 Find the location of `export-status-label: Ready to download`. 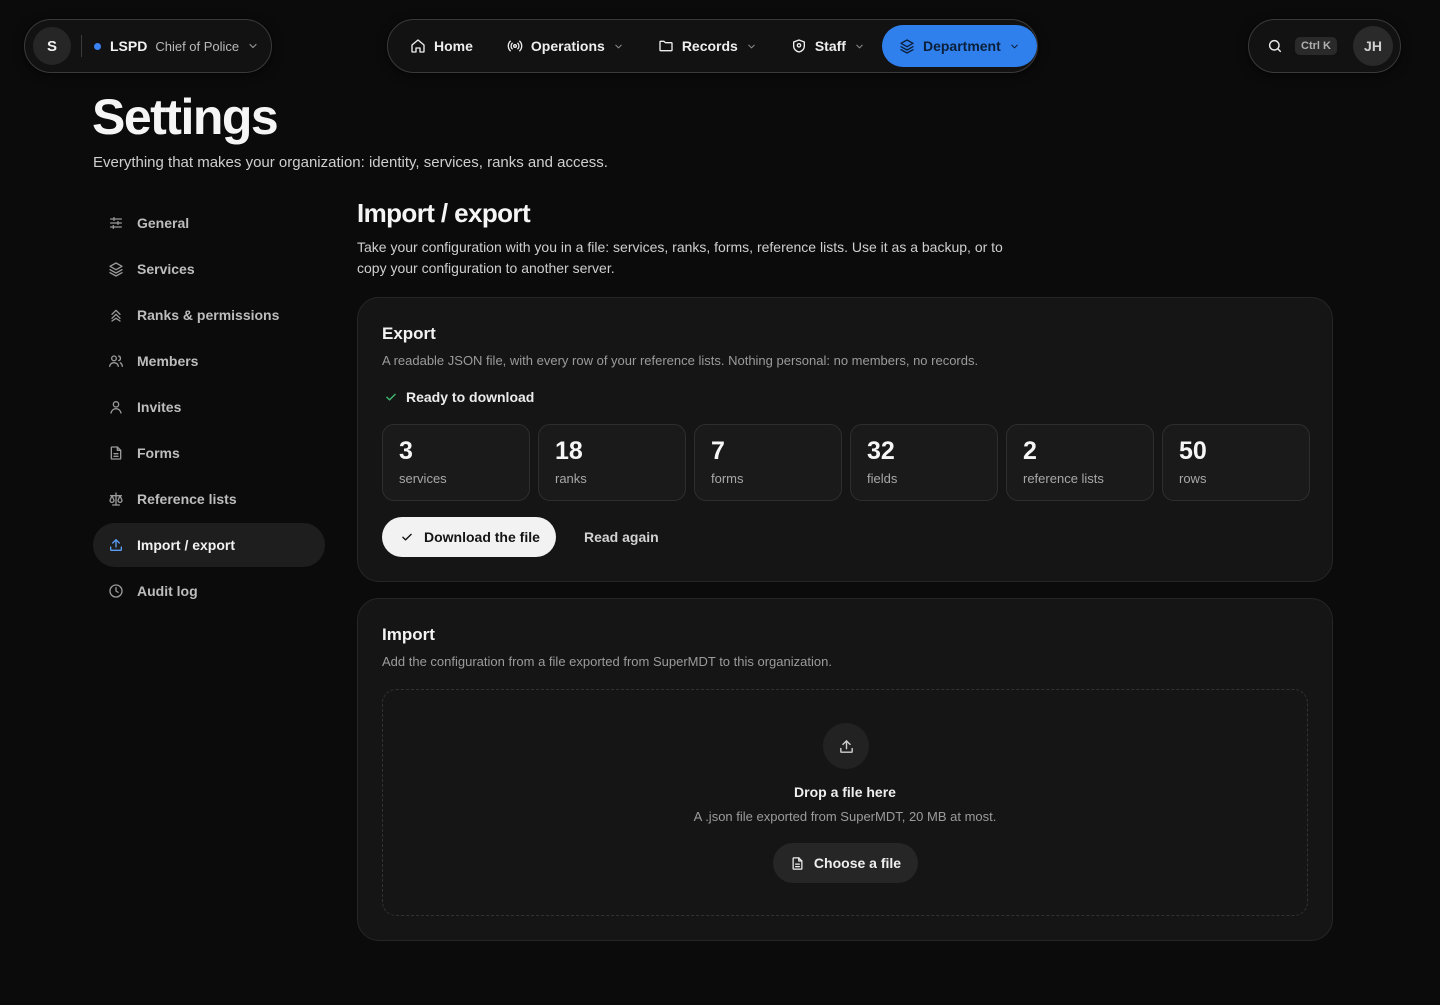

export-status-label: Ready to download is located at coordinates (470, 397).